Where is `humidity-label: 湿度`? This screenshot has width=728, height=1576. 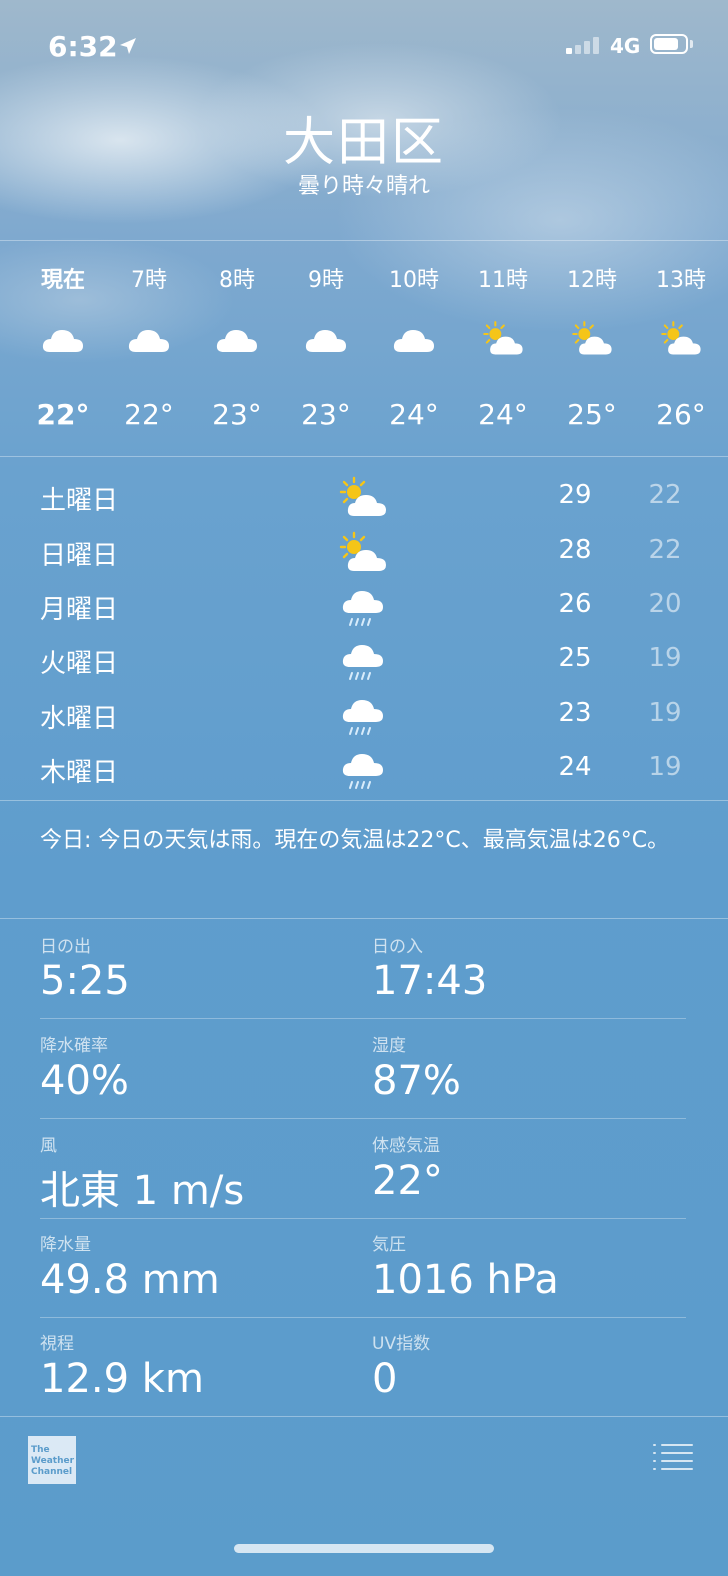
humidity-label: 湿度 is located at coordinates (389, 1046).